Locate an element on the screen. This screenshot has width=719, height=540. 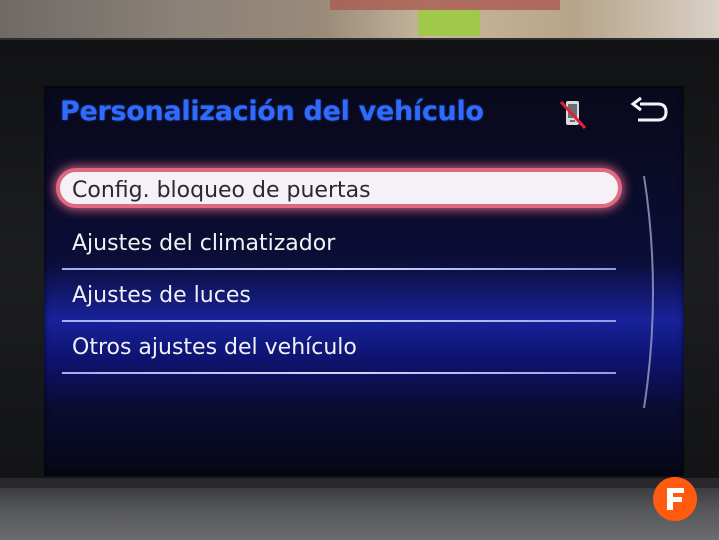
menu-item-label: Ajustes de luces is located at coordinates (161, 295).